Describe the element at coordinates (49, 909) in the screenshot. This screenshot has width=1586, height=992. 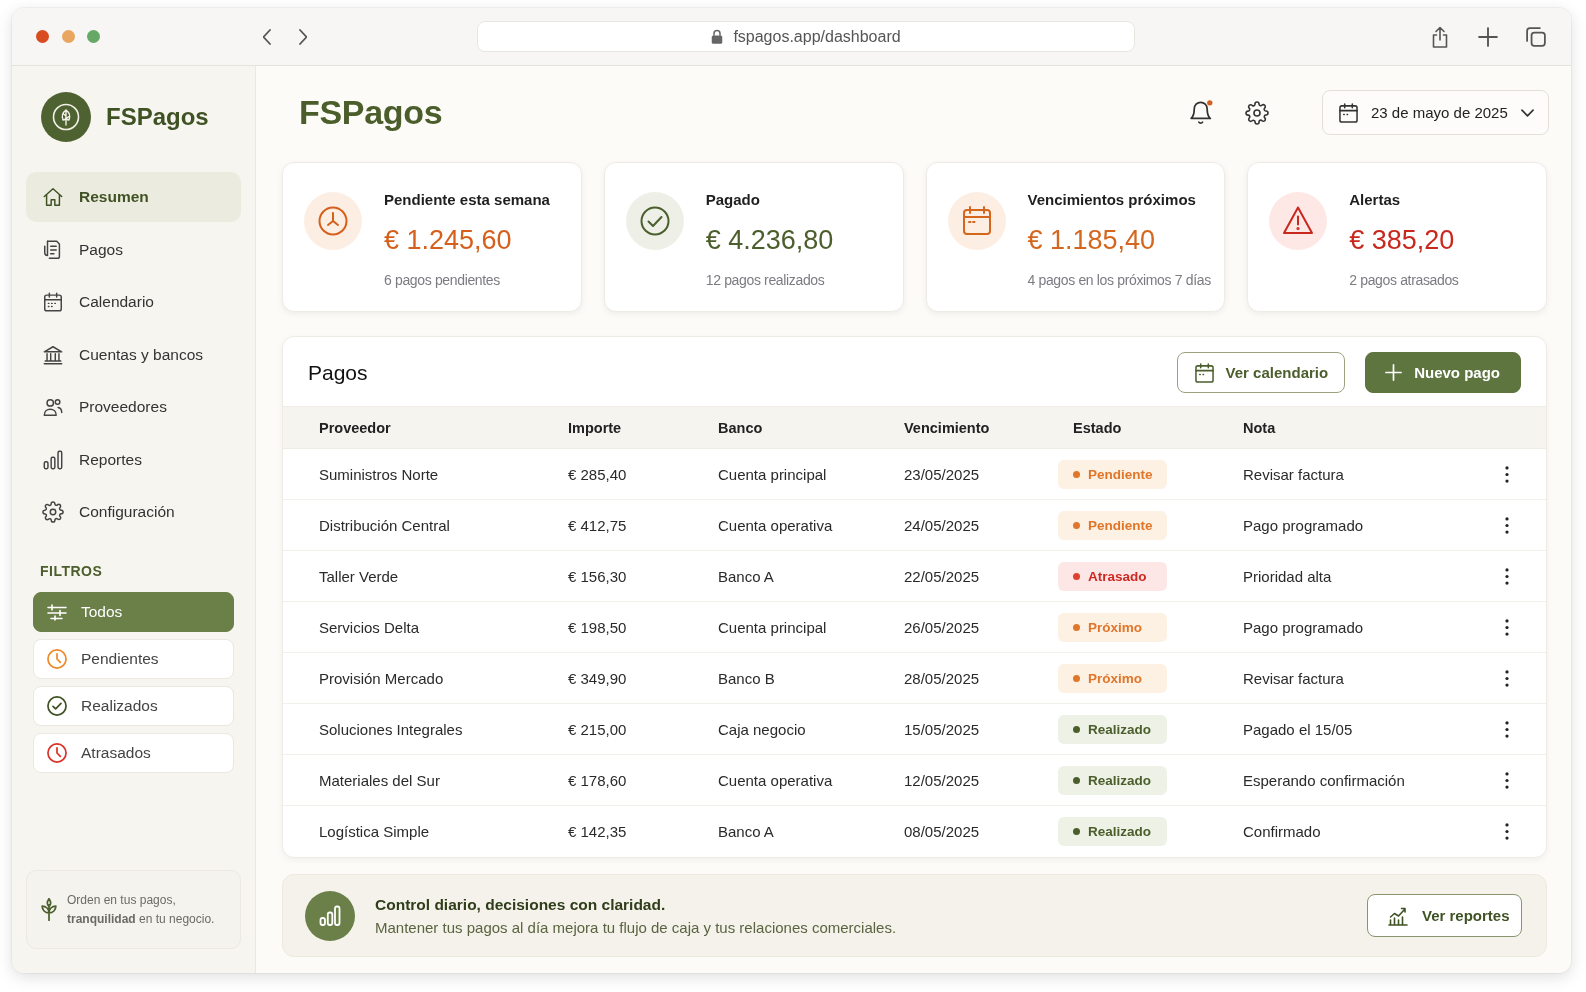
I see `sprout-icon` at that location.